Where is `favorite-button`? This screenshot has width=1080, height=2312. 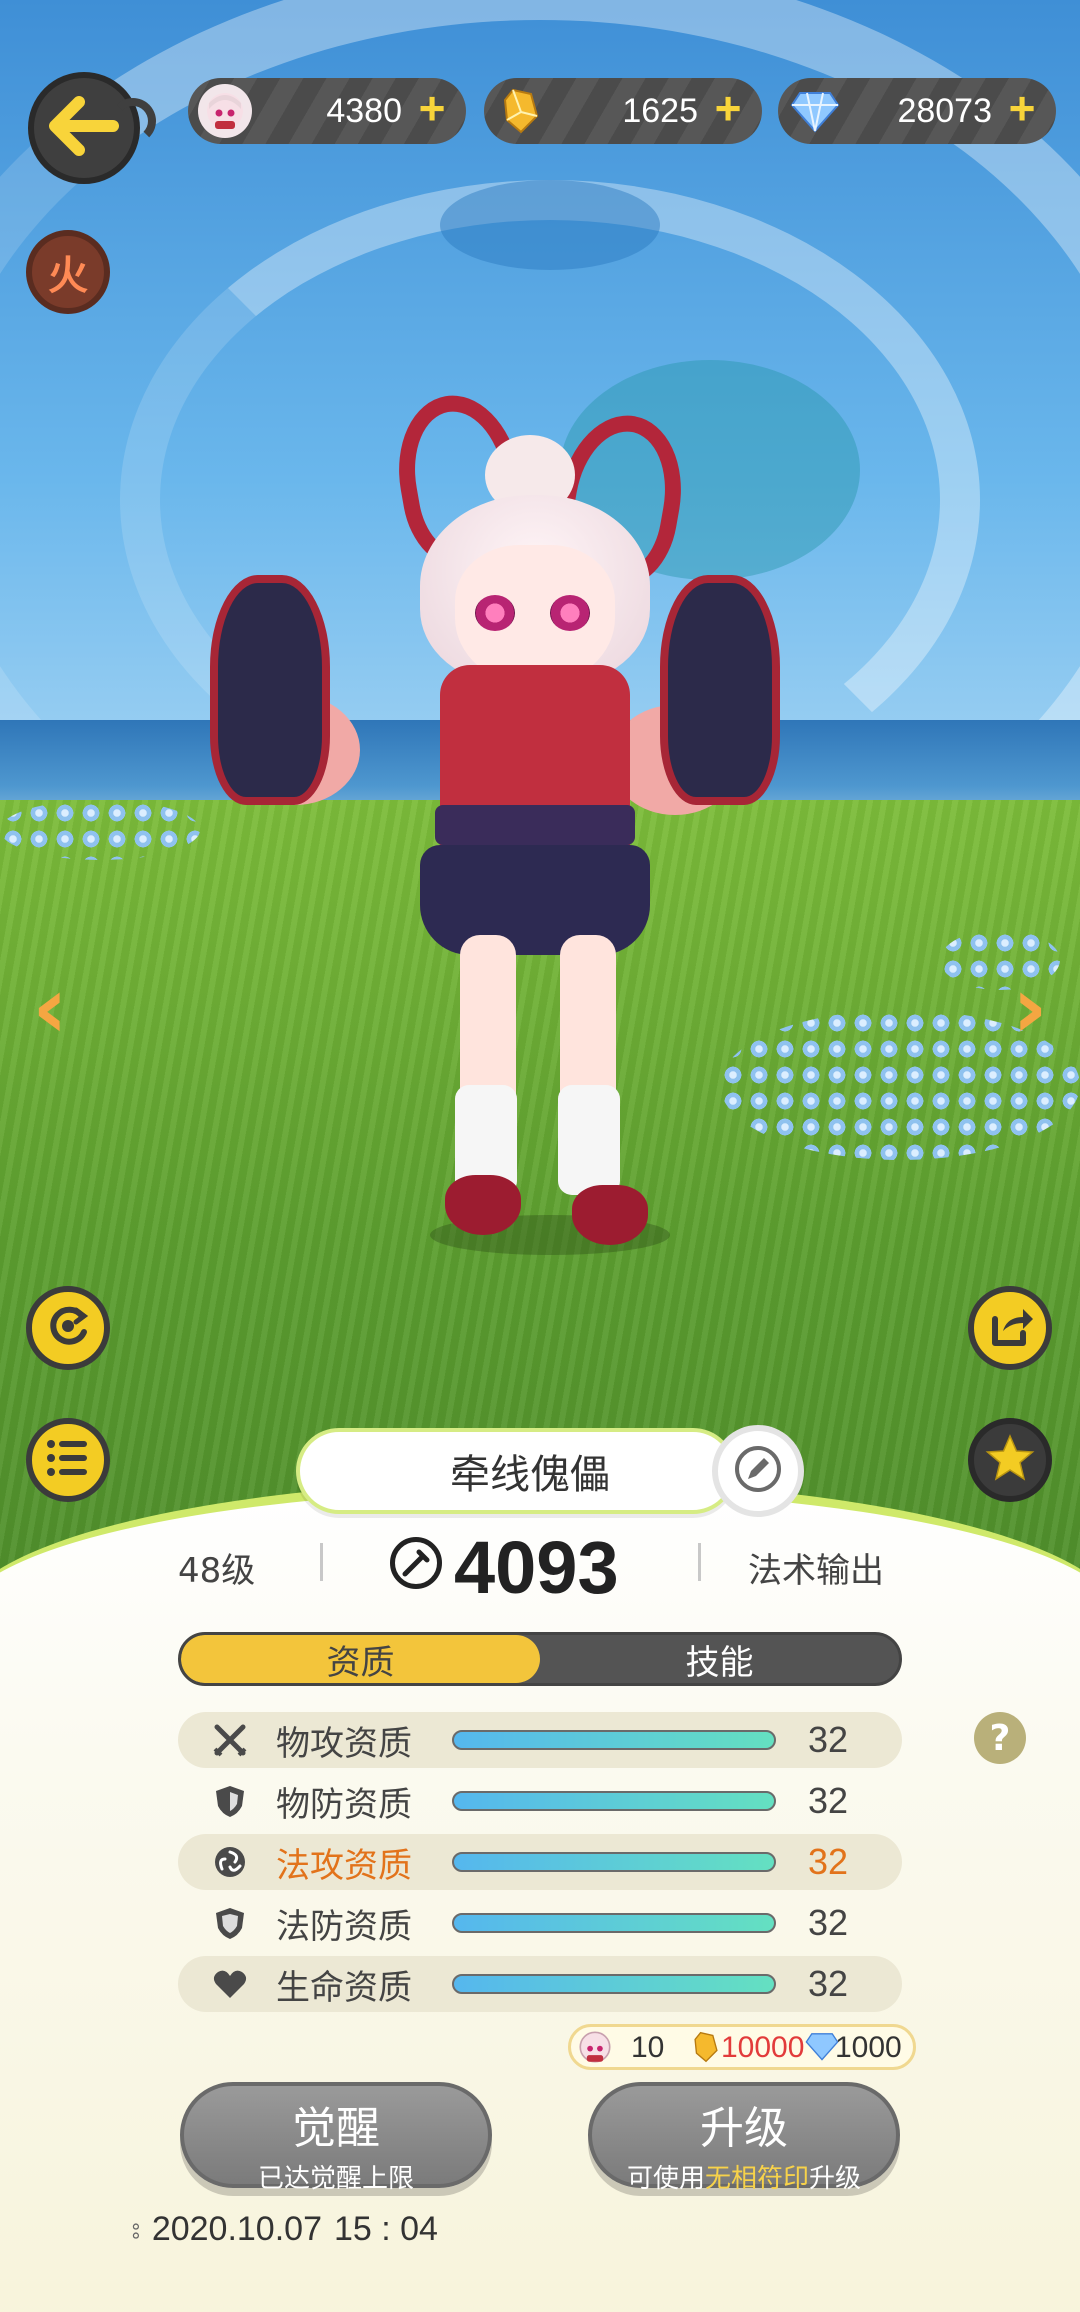 favorite-button is located at coordinates (1010, 1460).